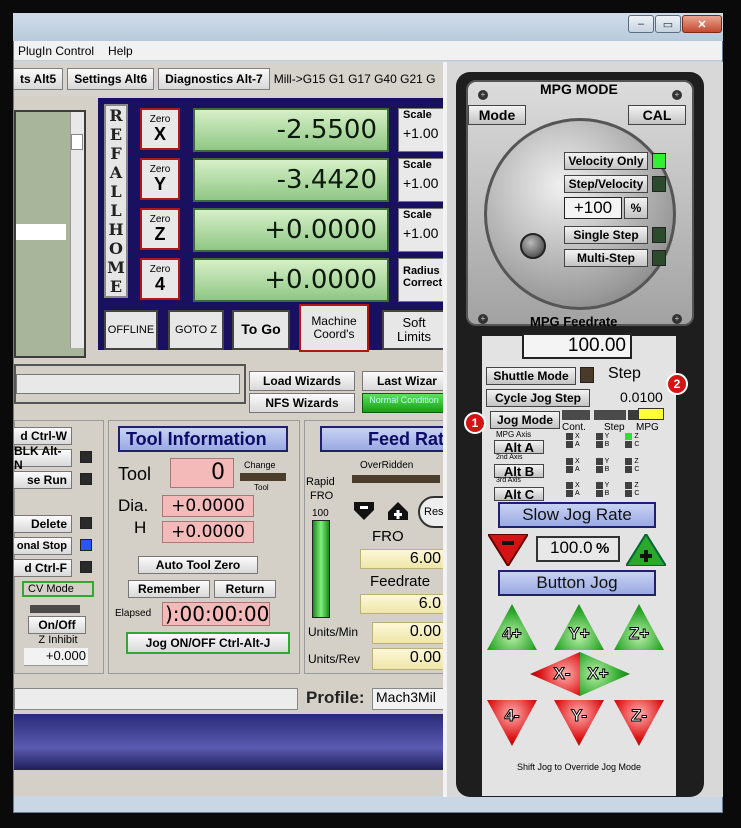  Describe the element at coordinates (77, 142) in the screenshot. I see `scroll-thumb` at that location.